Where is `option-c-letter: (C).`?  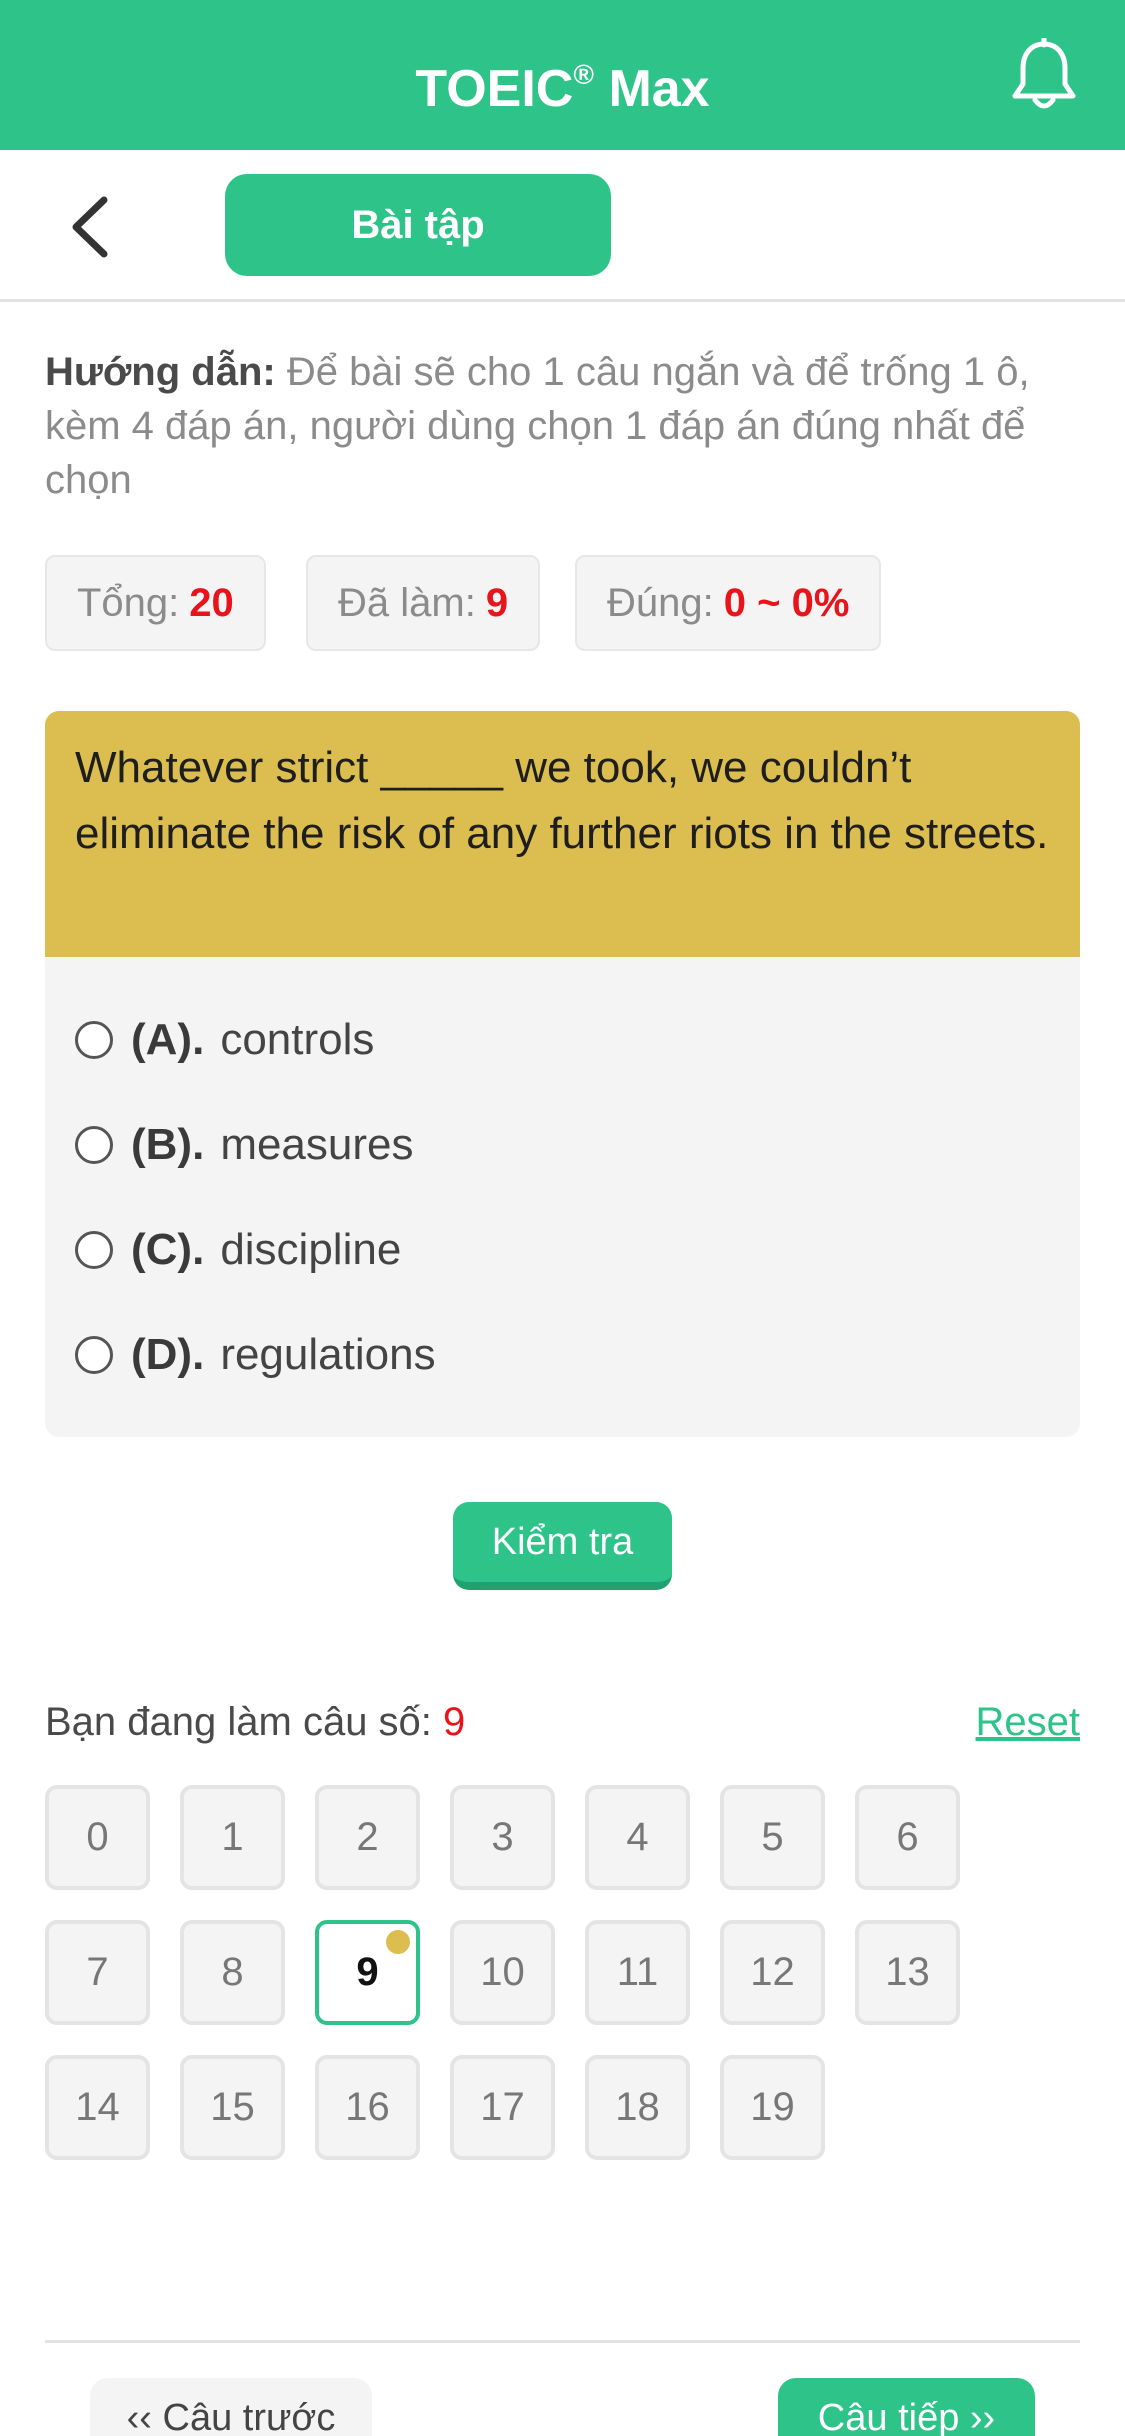
option-c-letter: (C). is located at coordinates (168, 1249).